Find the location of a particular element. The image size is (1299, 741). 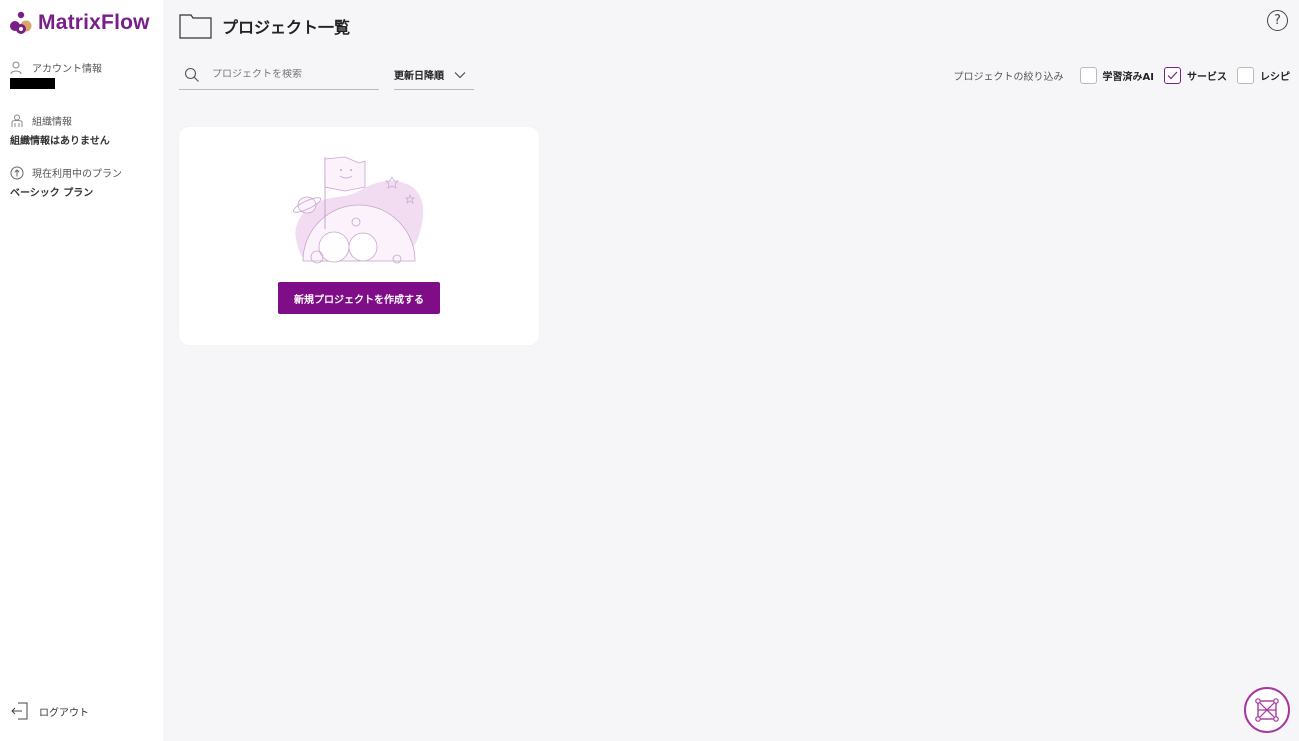

sort-label: 更新日降順 is located at coordinates (419, 76).